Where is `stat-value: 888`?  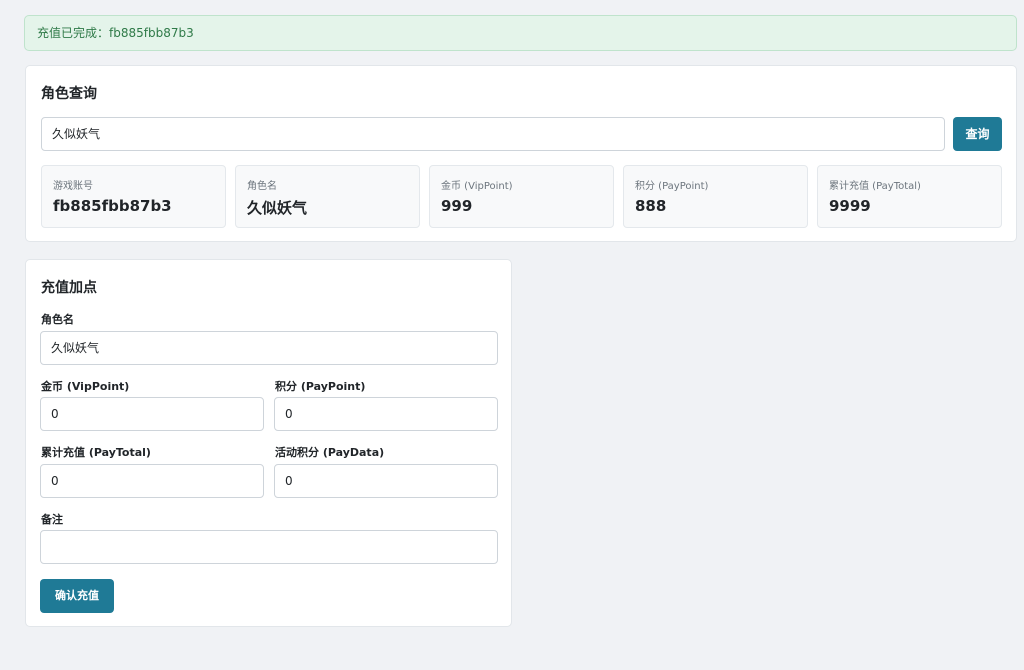 stat-value: 888 is located at coordinates (651, 206).